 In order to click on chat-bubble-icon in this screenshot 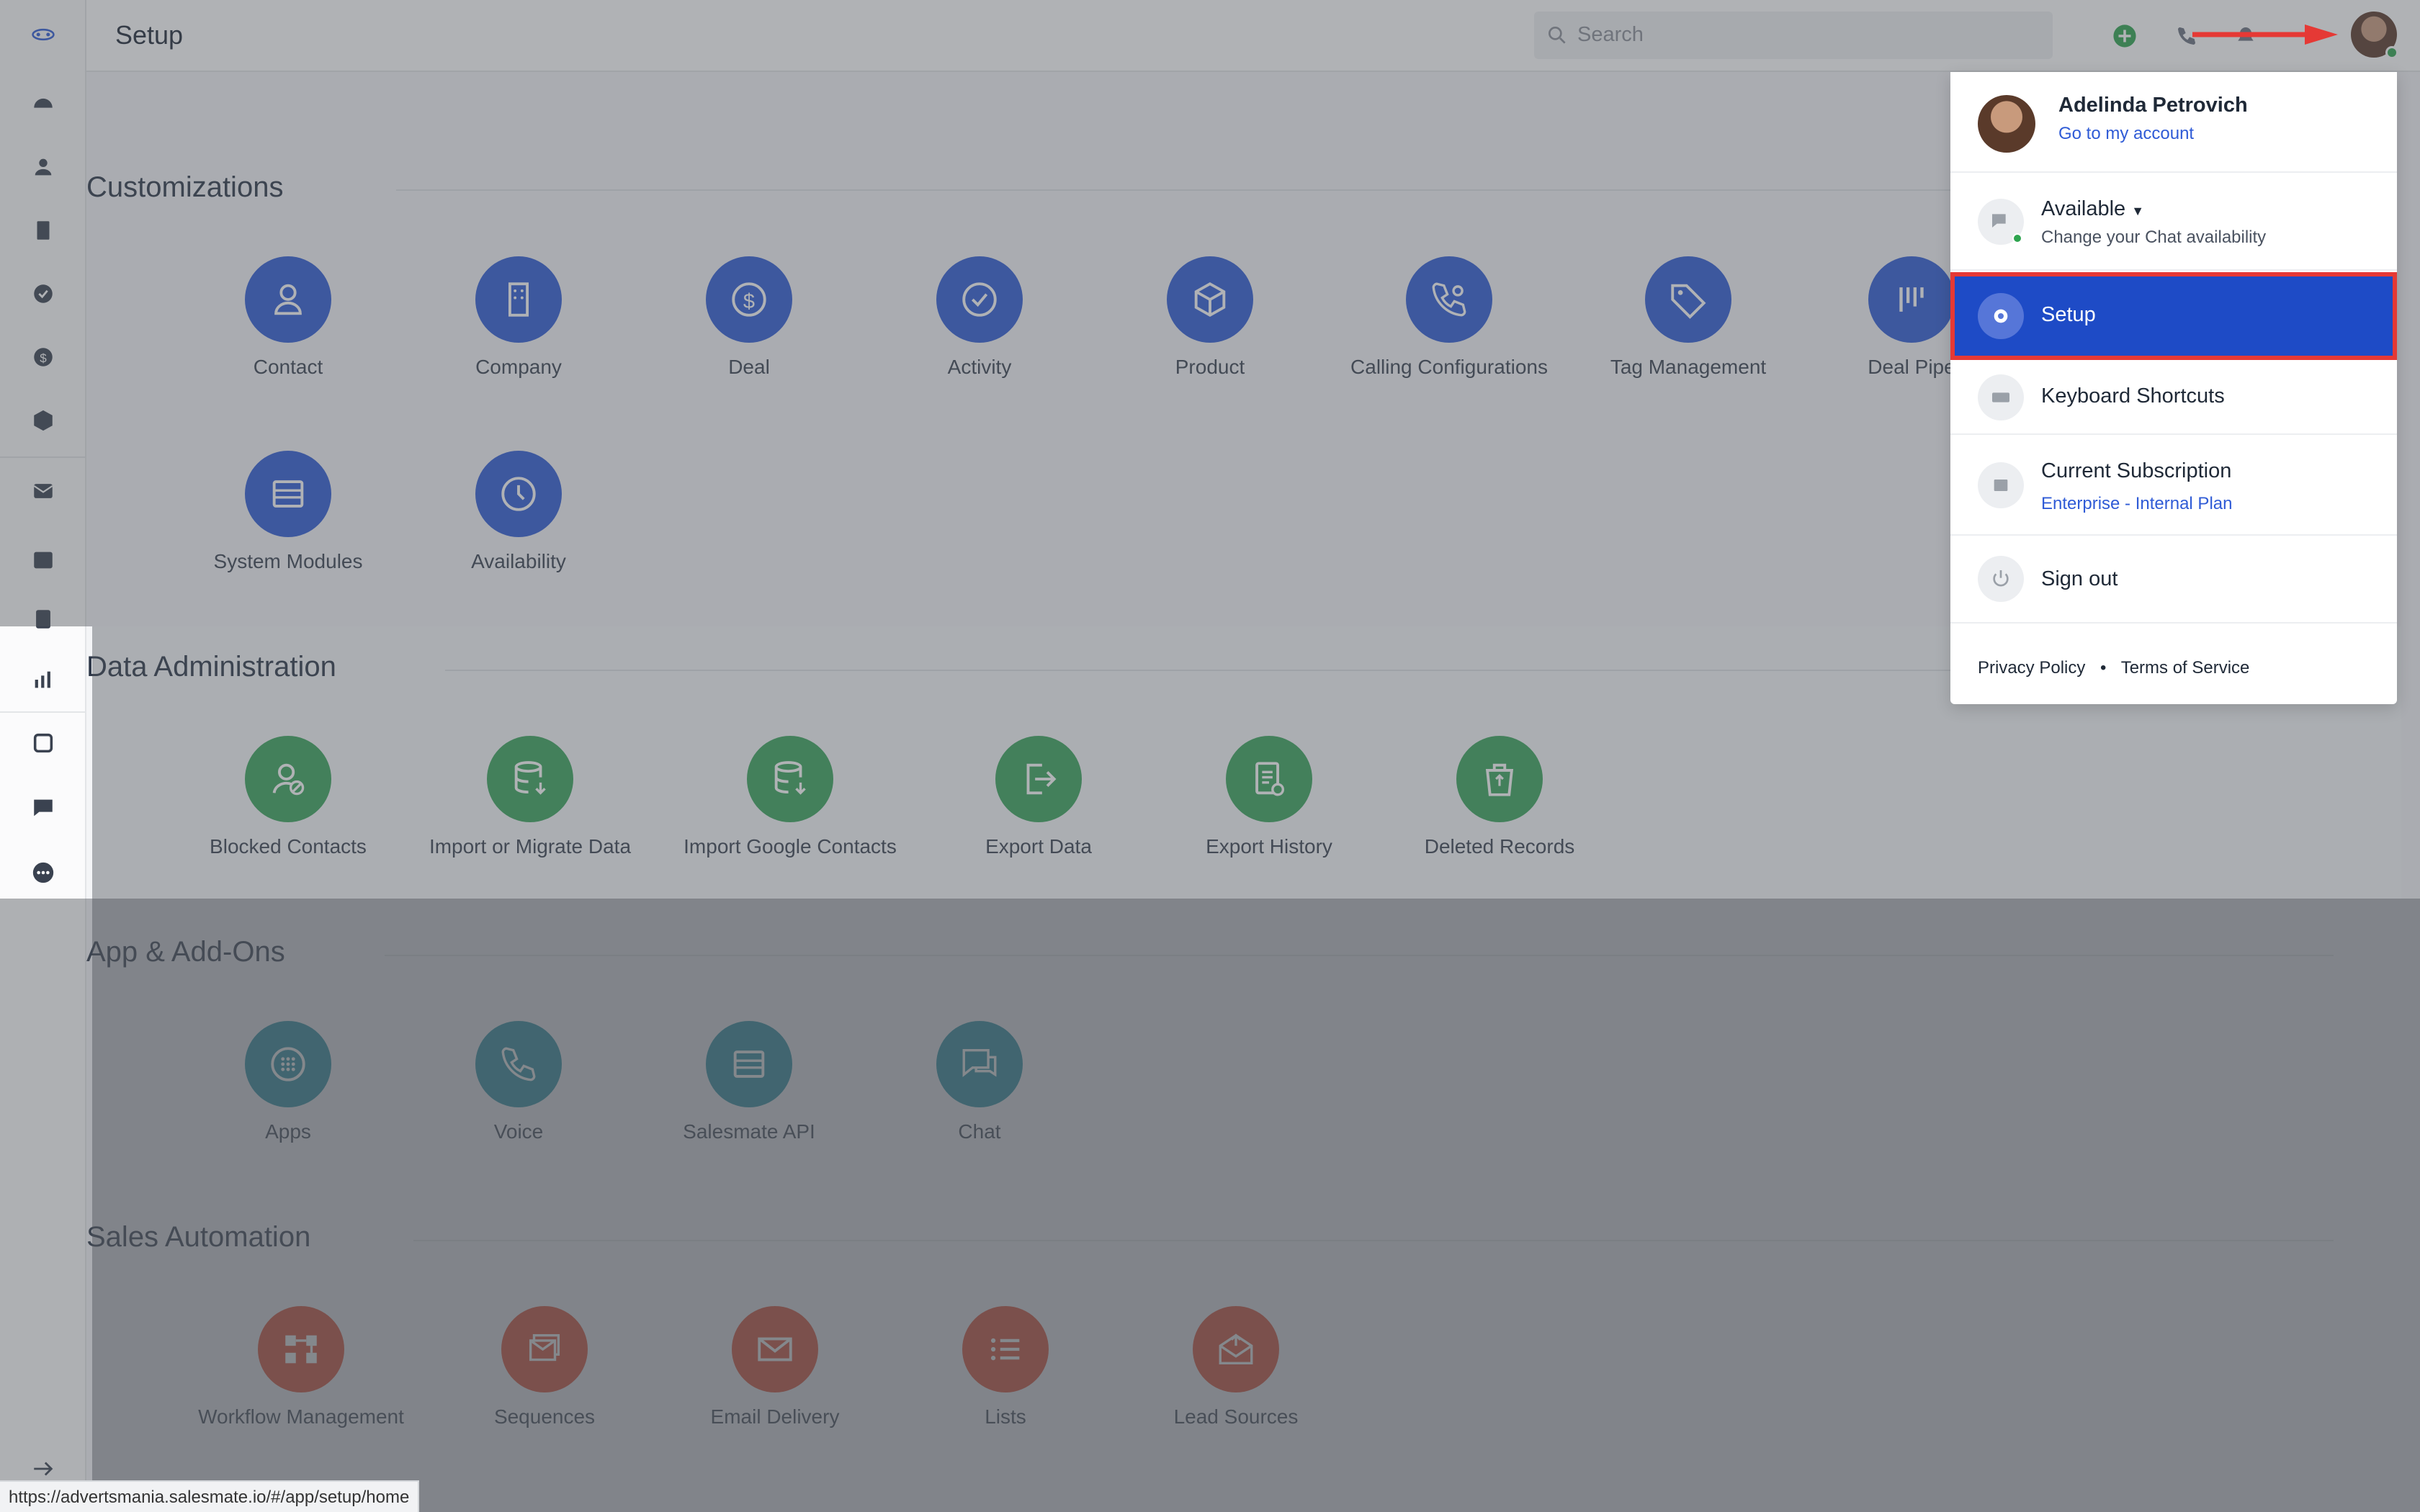, I will do `click(979, 1064)`.